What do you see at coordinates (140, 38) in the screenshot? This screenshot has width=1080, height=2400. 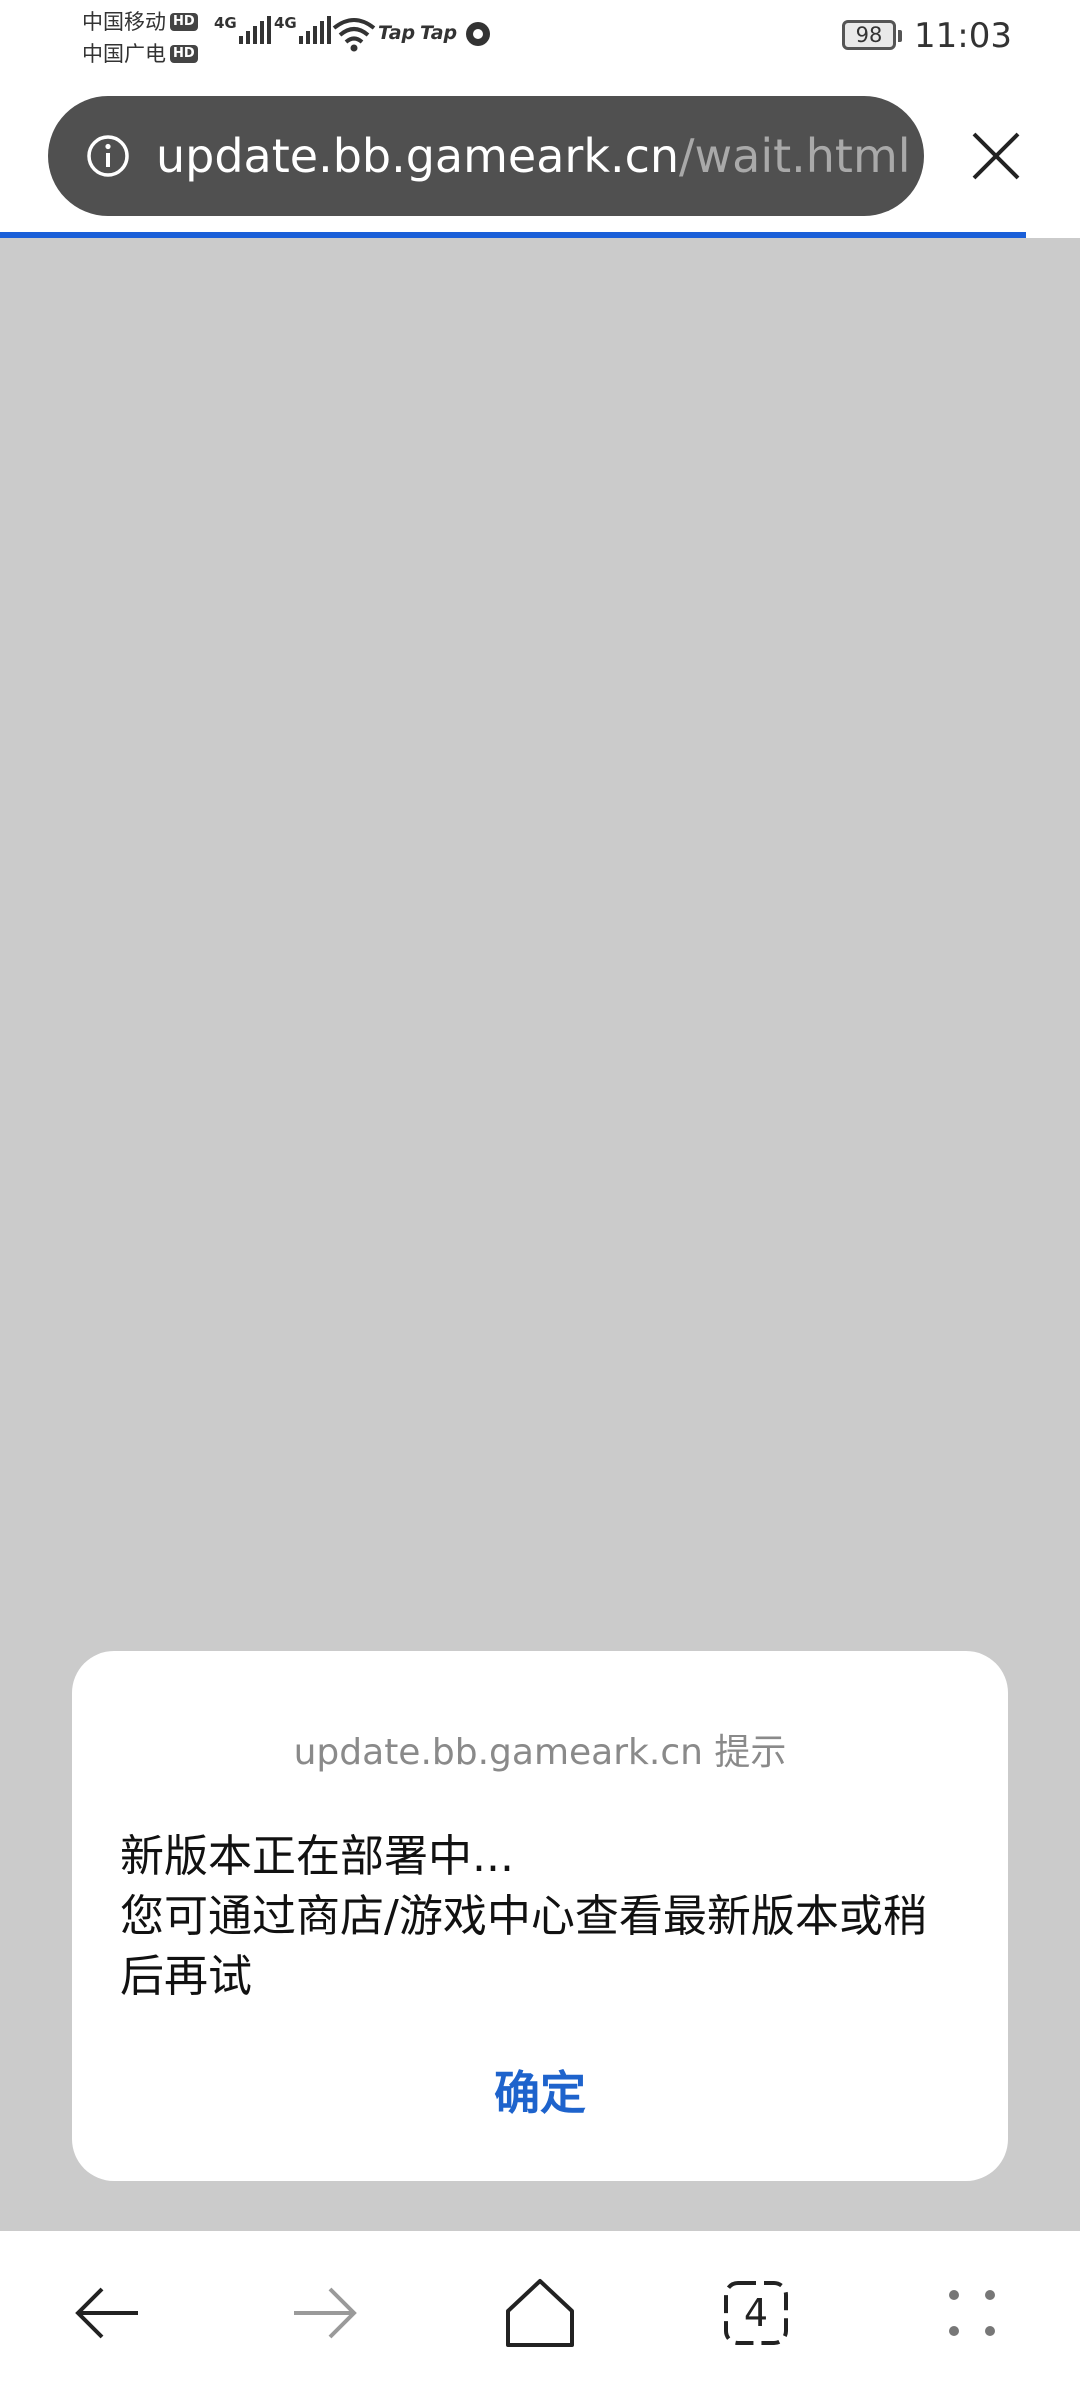 I see `carrier-info: 中国移动 HD 中国广电 HD` at bounding box center [140, 38].